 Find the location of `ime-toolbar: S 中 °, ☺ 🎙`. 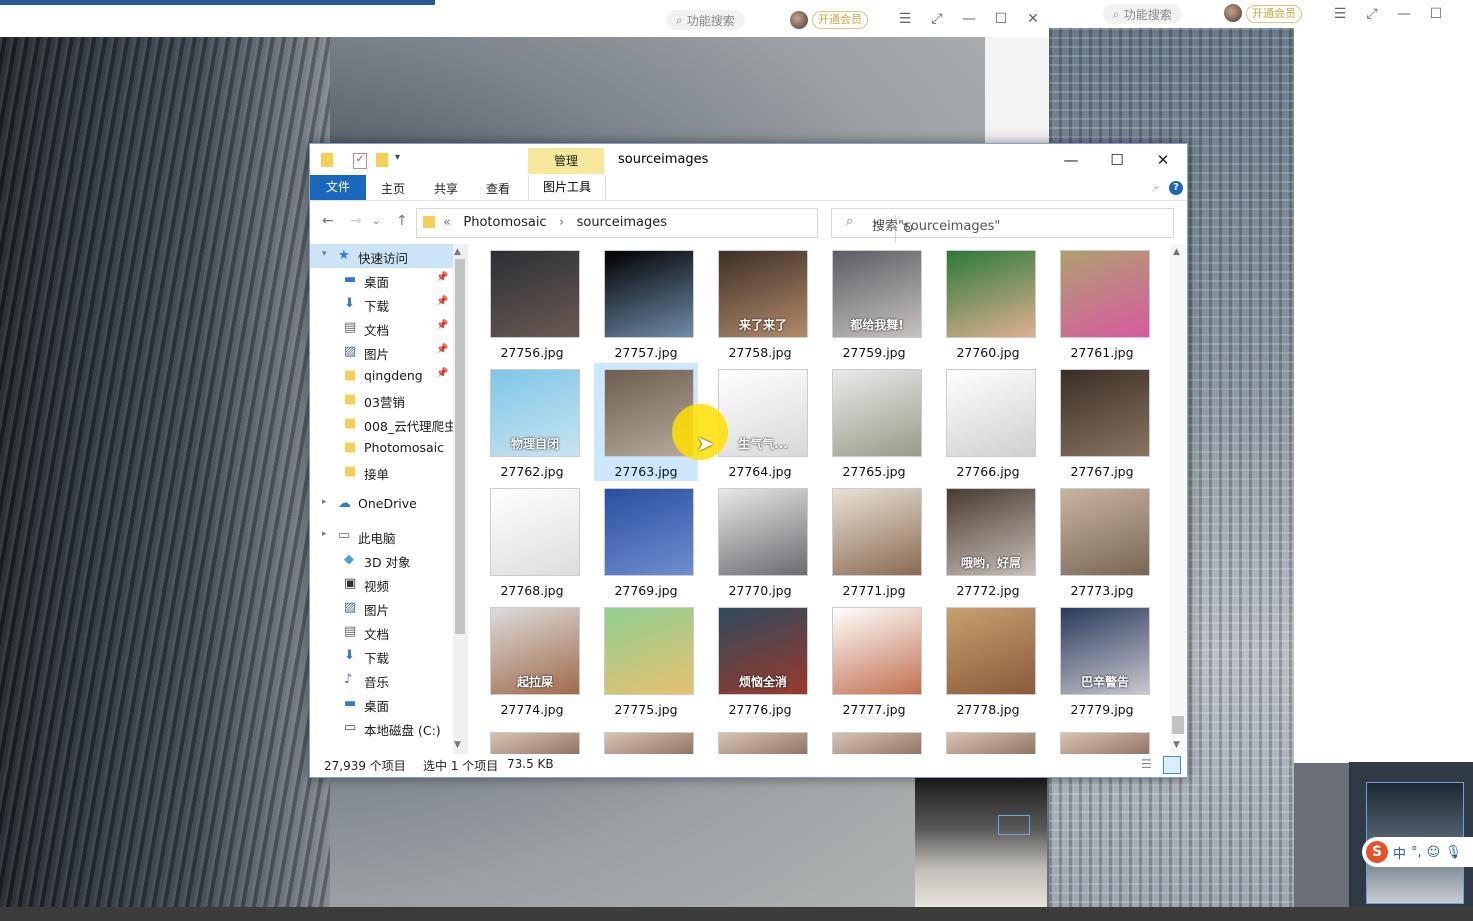

ime-toolbar: S 中 °, ☺ 🎙 is located at coordinates (1417, 852).